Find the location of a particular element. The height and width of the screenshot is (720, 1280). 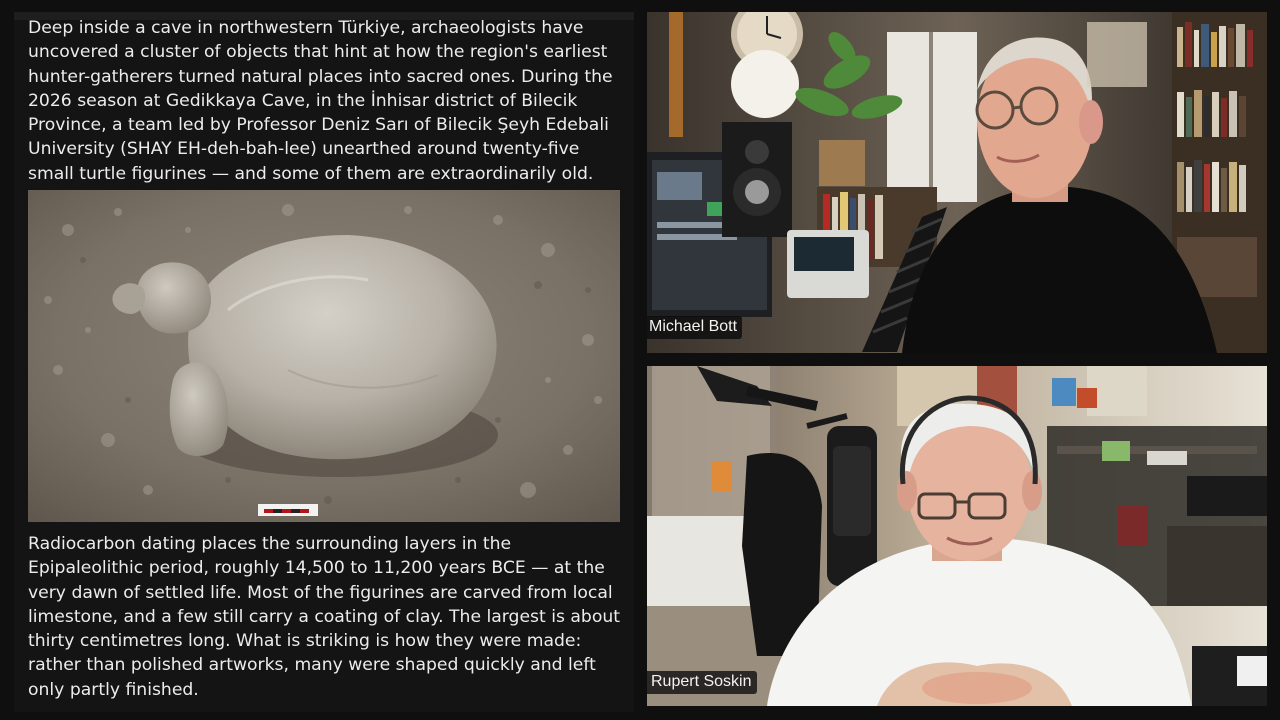

participant-name-label: Michael Bott is located at coordinates (695, 327).